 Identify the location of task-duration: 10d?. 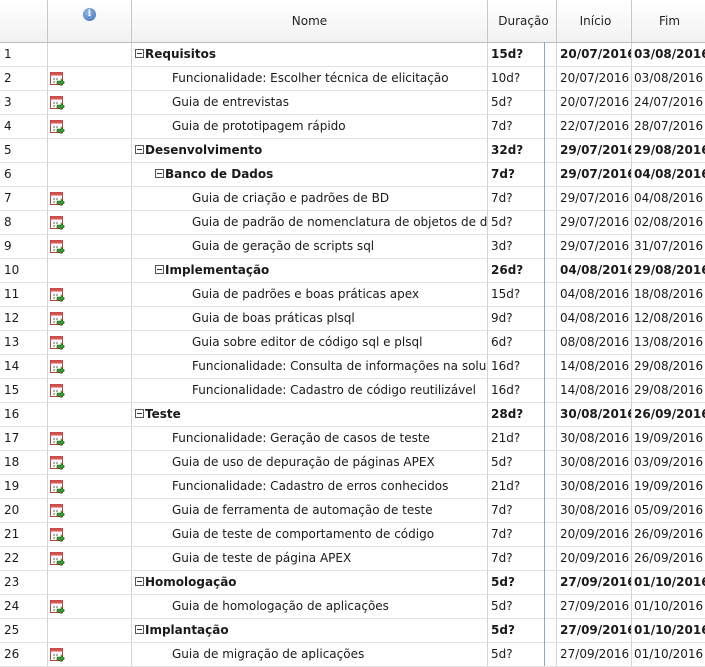
(522, 78).